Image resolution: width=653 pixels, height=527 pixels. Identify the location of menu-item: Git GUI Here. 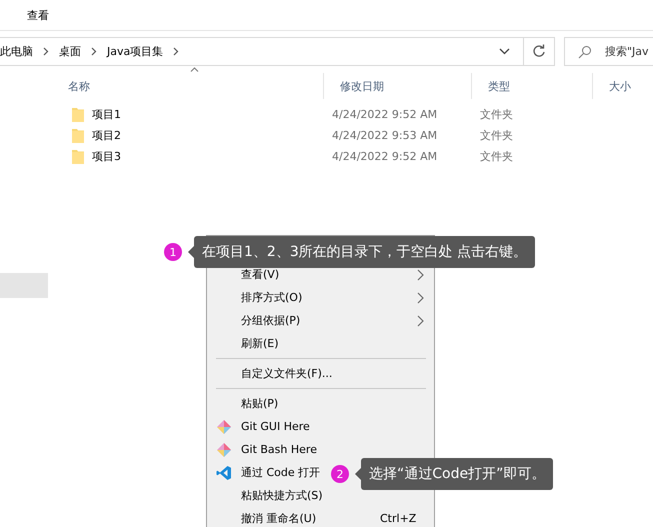
(320, 426).